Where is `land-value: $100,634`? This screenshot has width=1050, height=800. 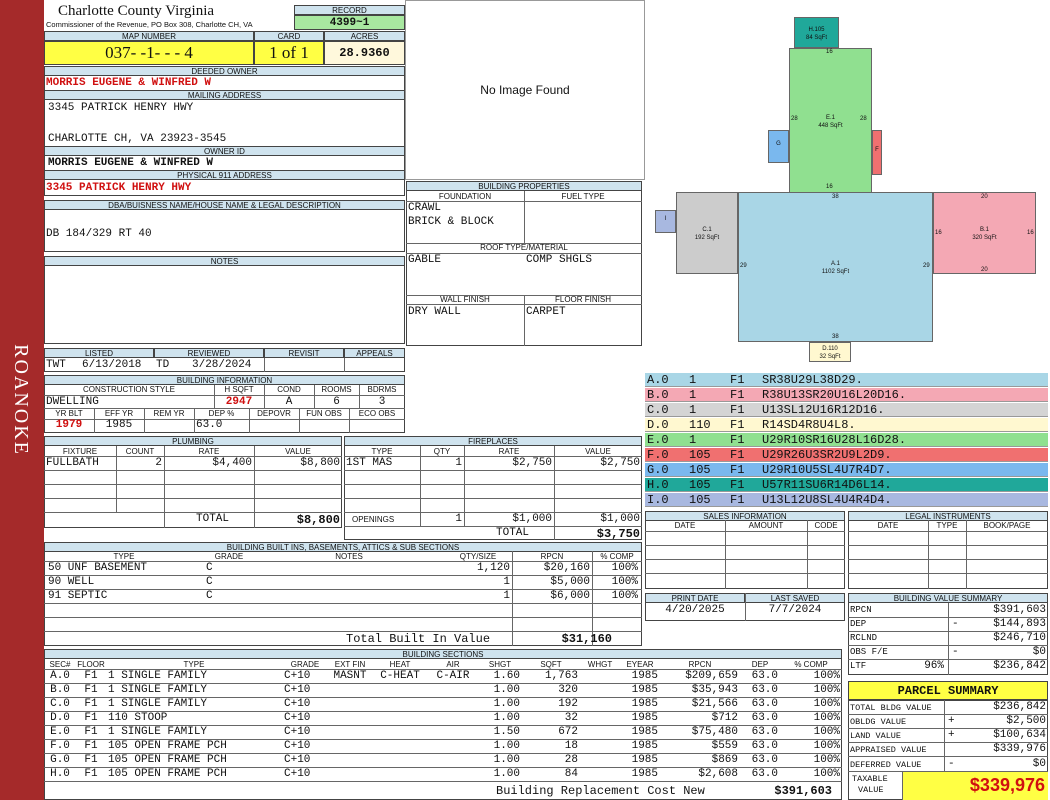 land-value: $100,634 is located at coordinates (1019, 735).